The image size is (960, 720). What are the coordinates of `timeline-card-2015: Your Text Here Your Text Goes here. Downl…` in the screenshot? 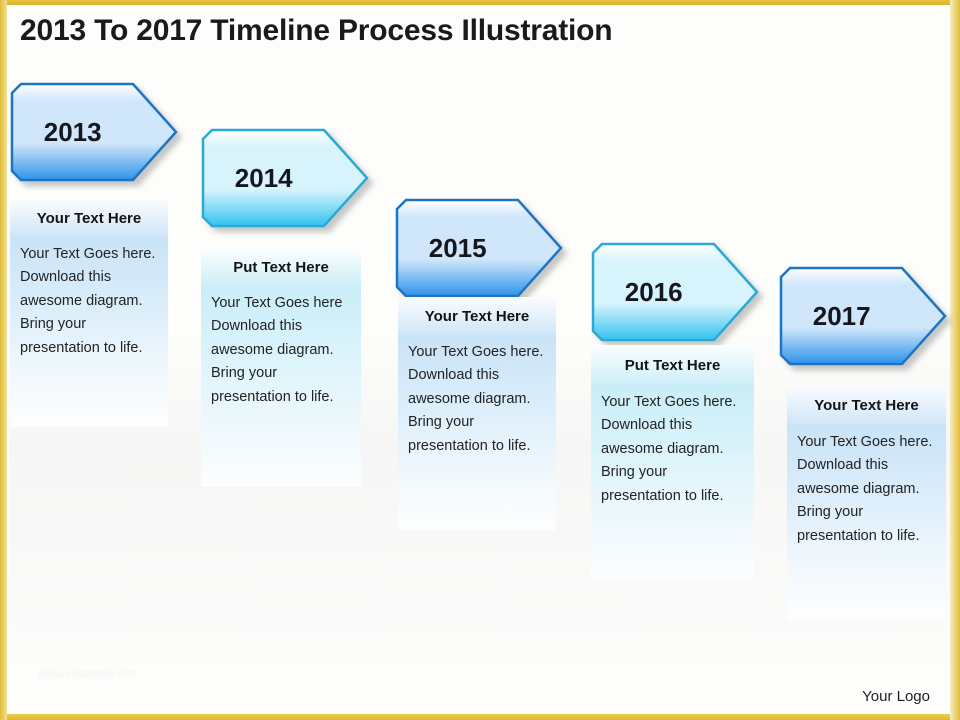 It's located at (477, 413).